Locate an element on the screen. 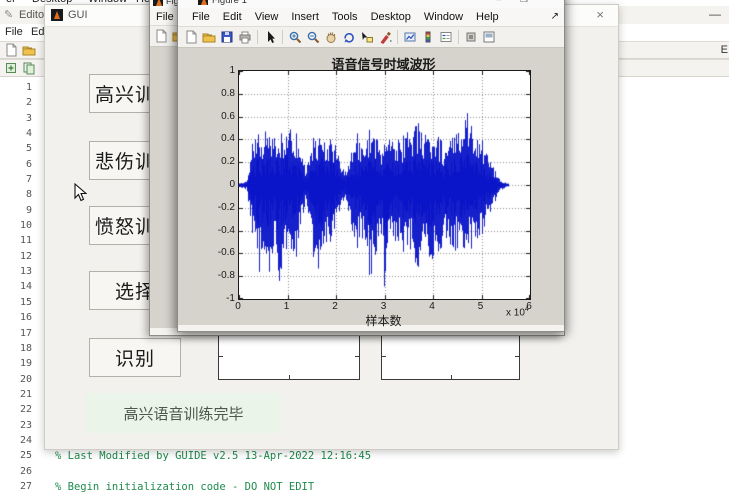 Image resolution: width=729 pixels, height=500 pixels. recognize-button: 识别 is located at coordinates (135, 357).